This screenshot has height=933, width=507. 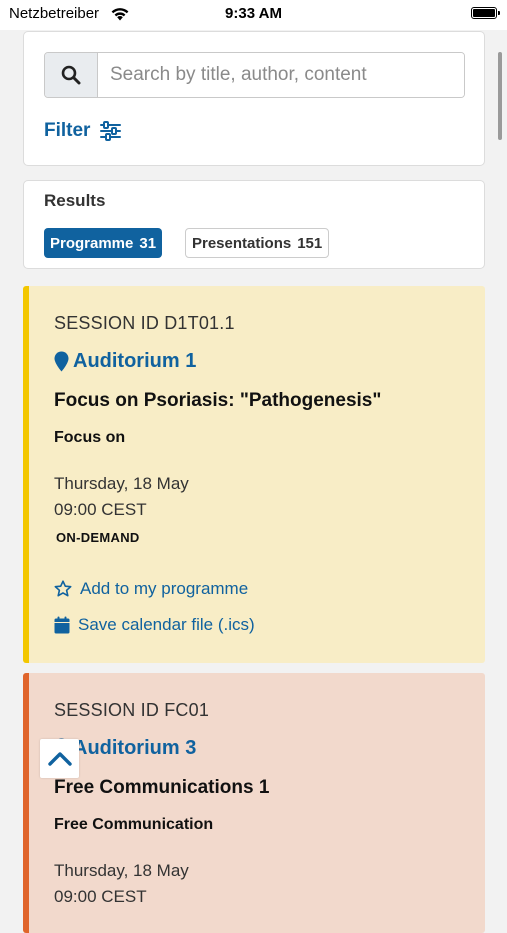 I want to click on save-calendar-label: Save calendar file (.ics), so click(x=166, y=624).